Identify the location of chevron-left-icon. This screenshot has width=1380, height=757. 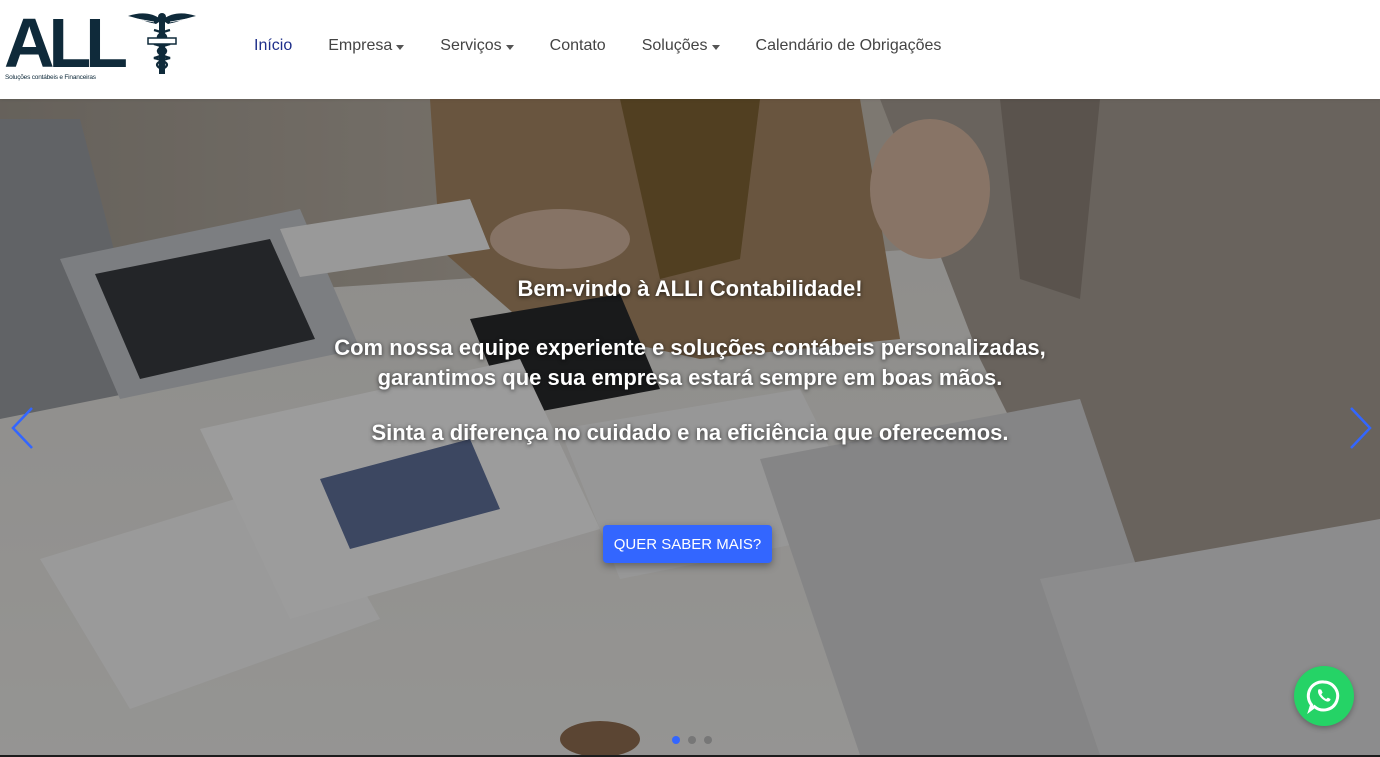
(22, 428).